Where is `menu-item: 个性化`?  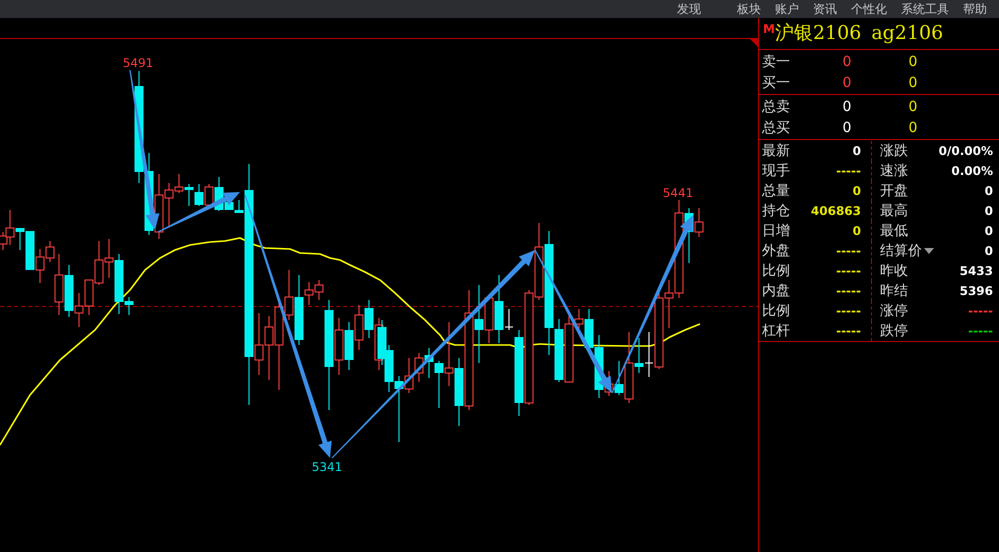 menu-item: 个性化 is located at coordinates (869, 9).